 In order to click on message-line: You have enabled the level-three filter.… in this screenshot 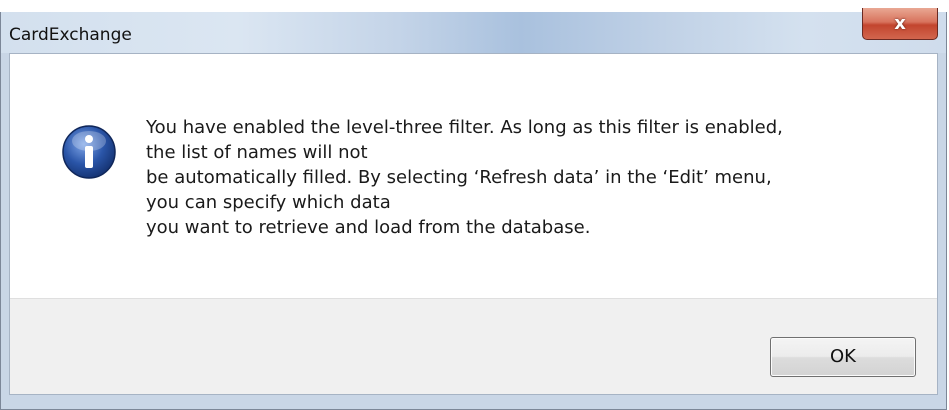, I will do `click(464, 127)`.